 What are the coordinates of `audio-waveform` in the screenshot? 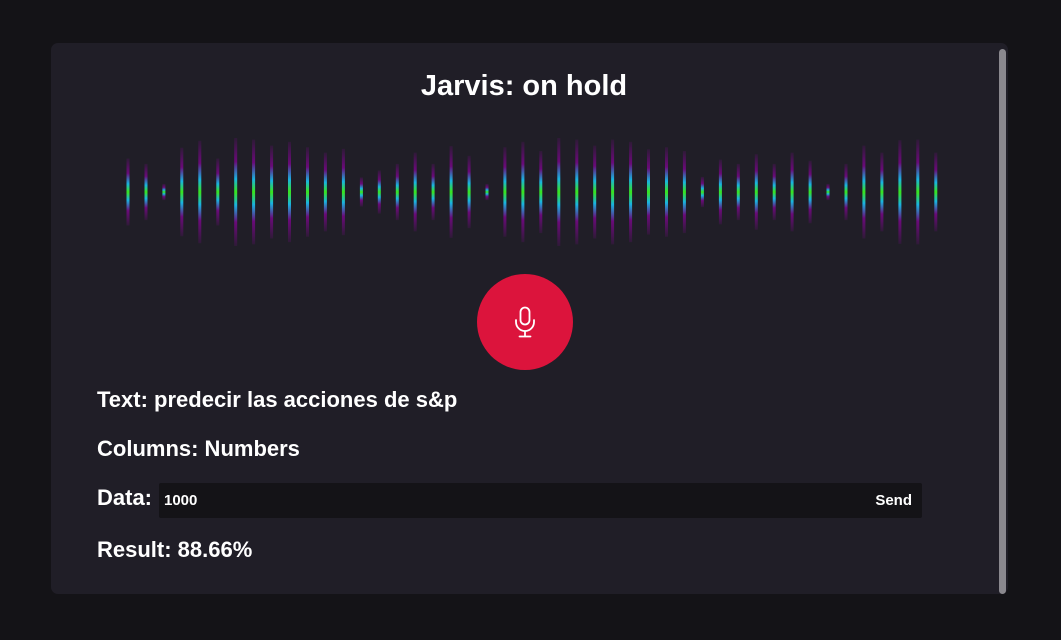 It's located at (532, 192).